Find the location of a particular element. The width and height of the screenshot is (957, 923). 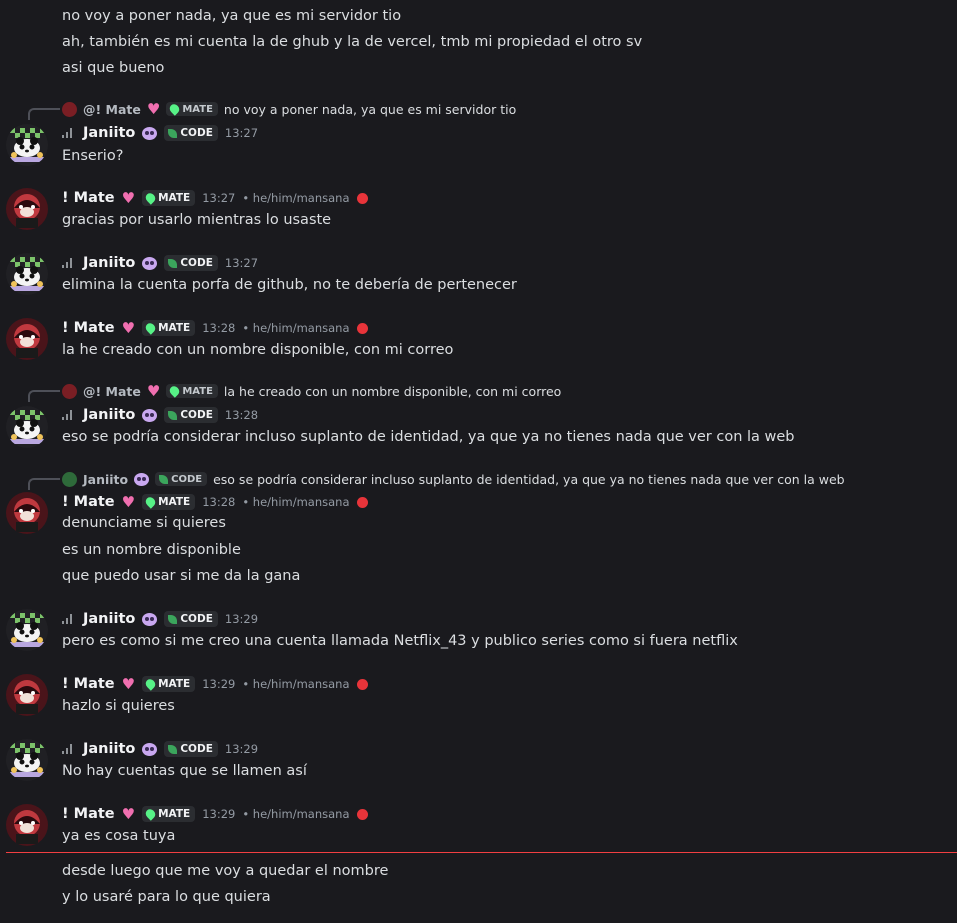

message-line: Enserio? is located at coordinates (93, 156).